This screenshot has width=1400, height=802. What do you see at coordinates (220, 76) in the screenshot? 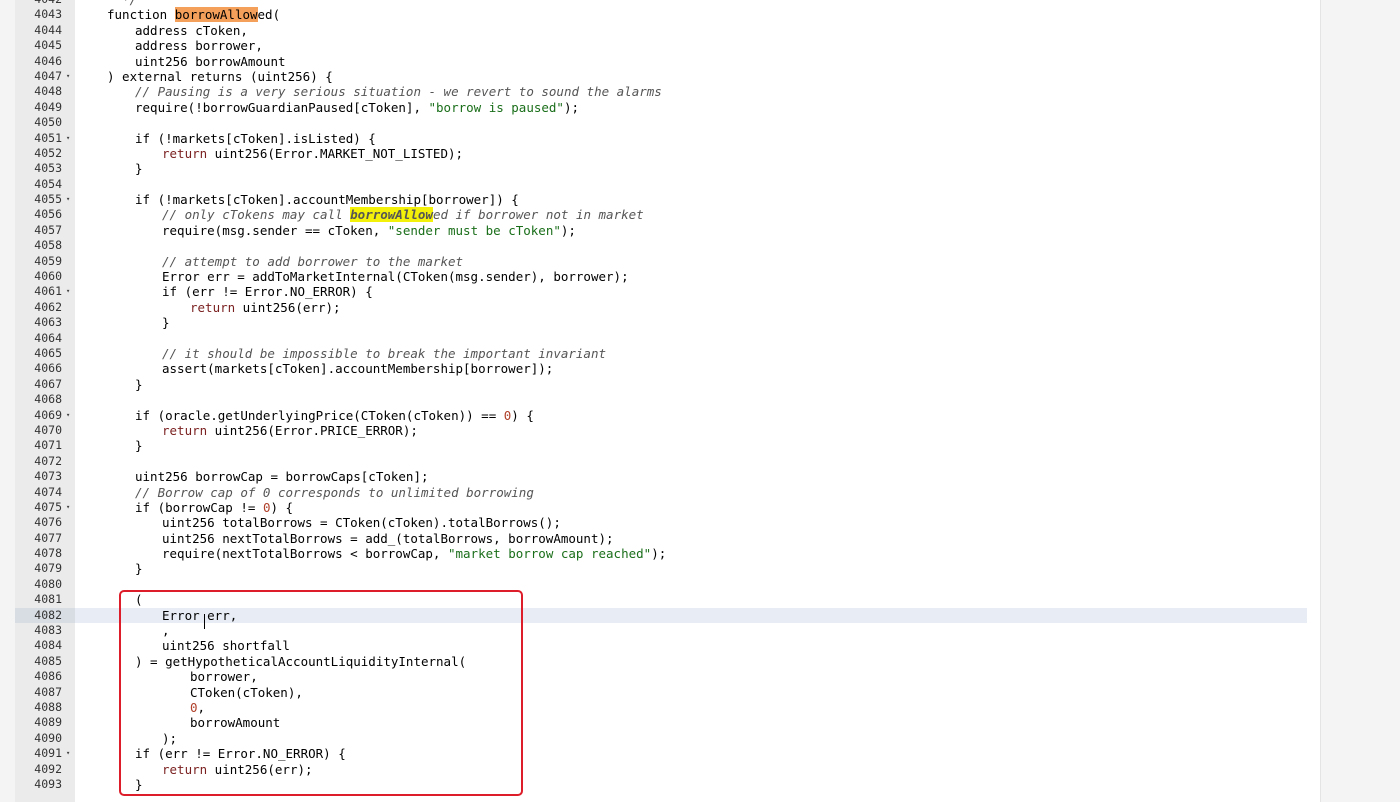
I see `code-token: ) external returns (uint256) {` at bounding box center [220, 76].